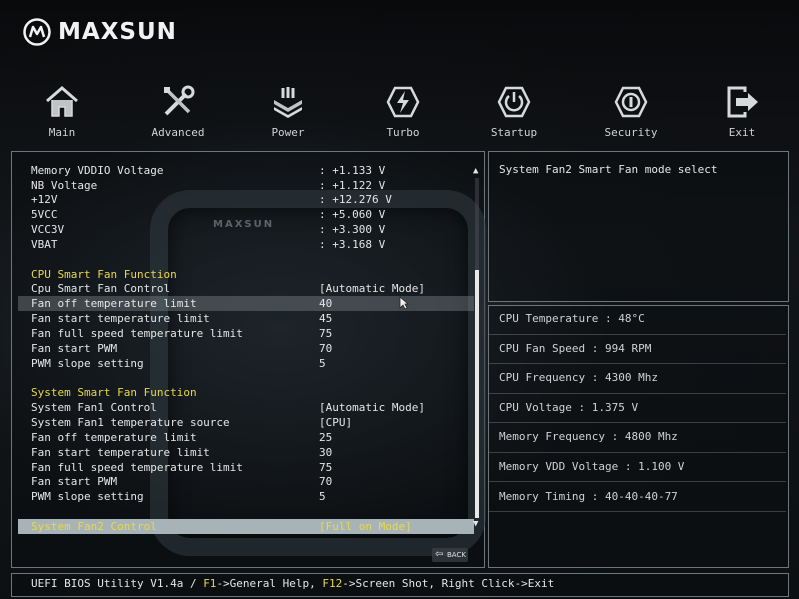 Image resolution: width=799 pixels, height=599 pixels. What do you see at coordinates (117, 32) in the screenshot?
I see `brand-name: MAXSUN` at bounding box center [117, 32].